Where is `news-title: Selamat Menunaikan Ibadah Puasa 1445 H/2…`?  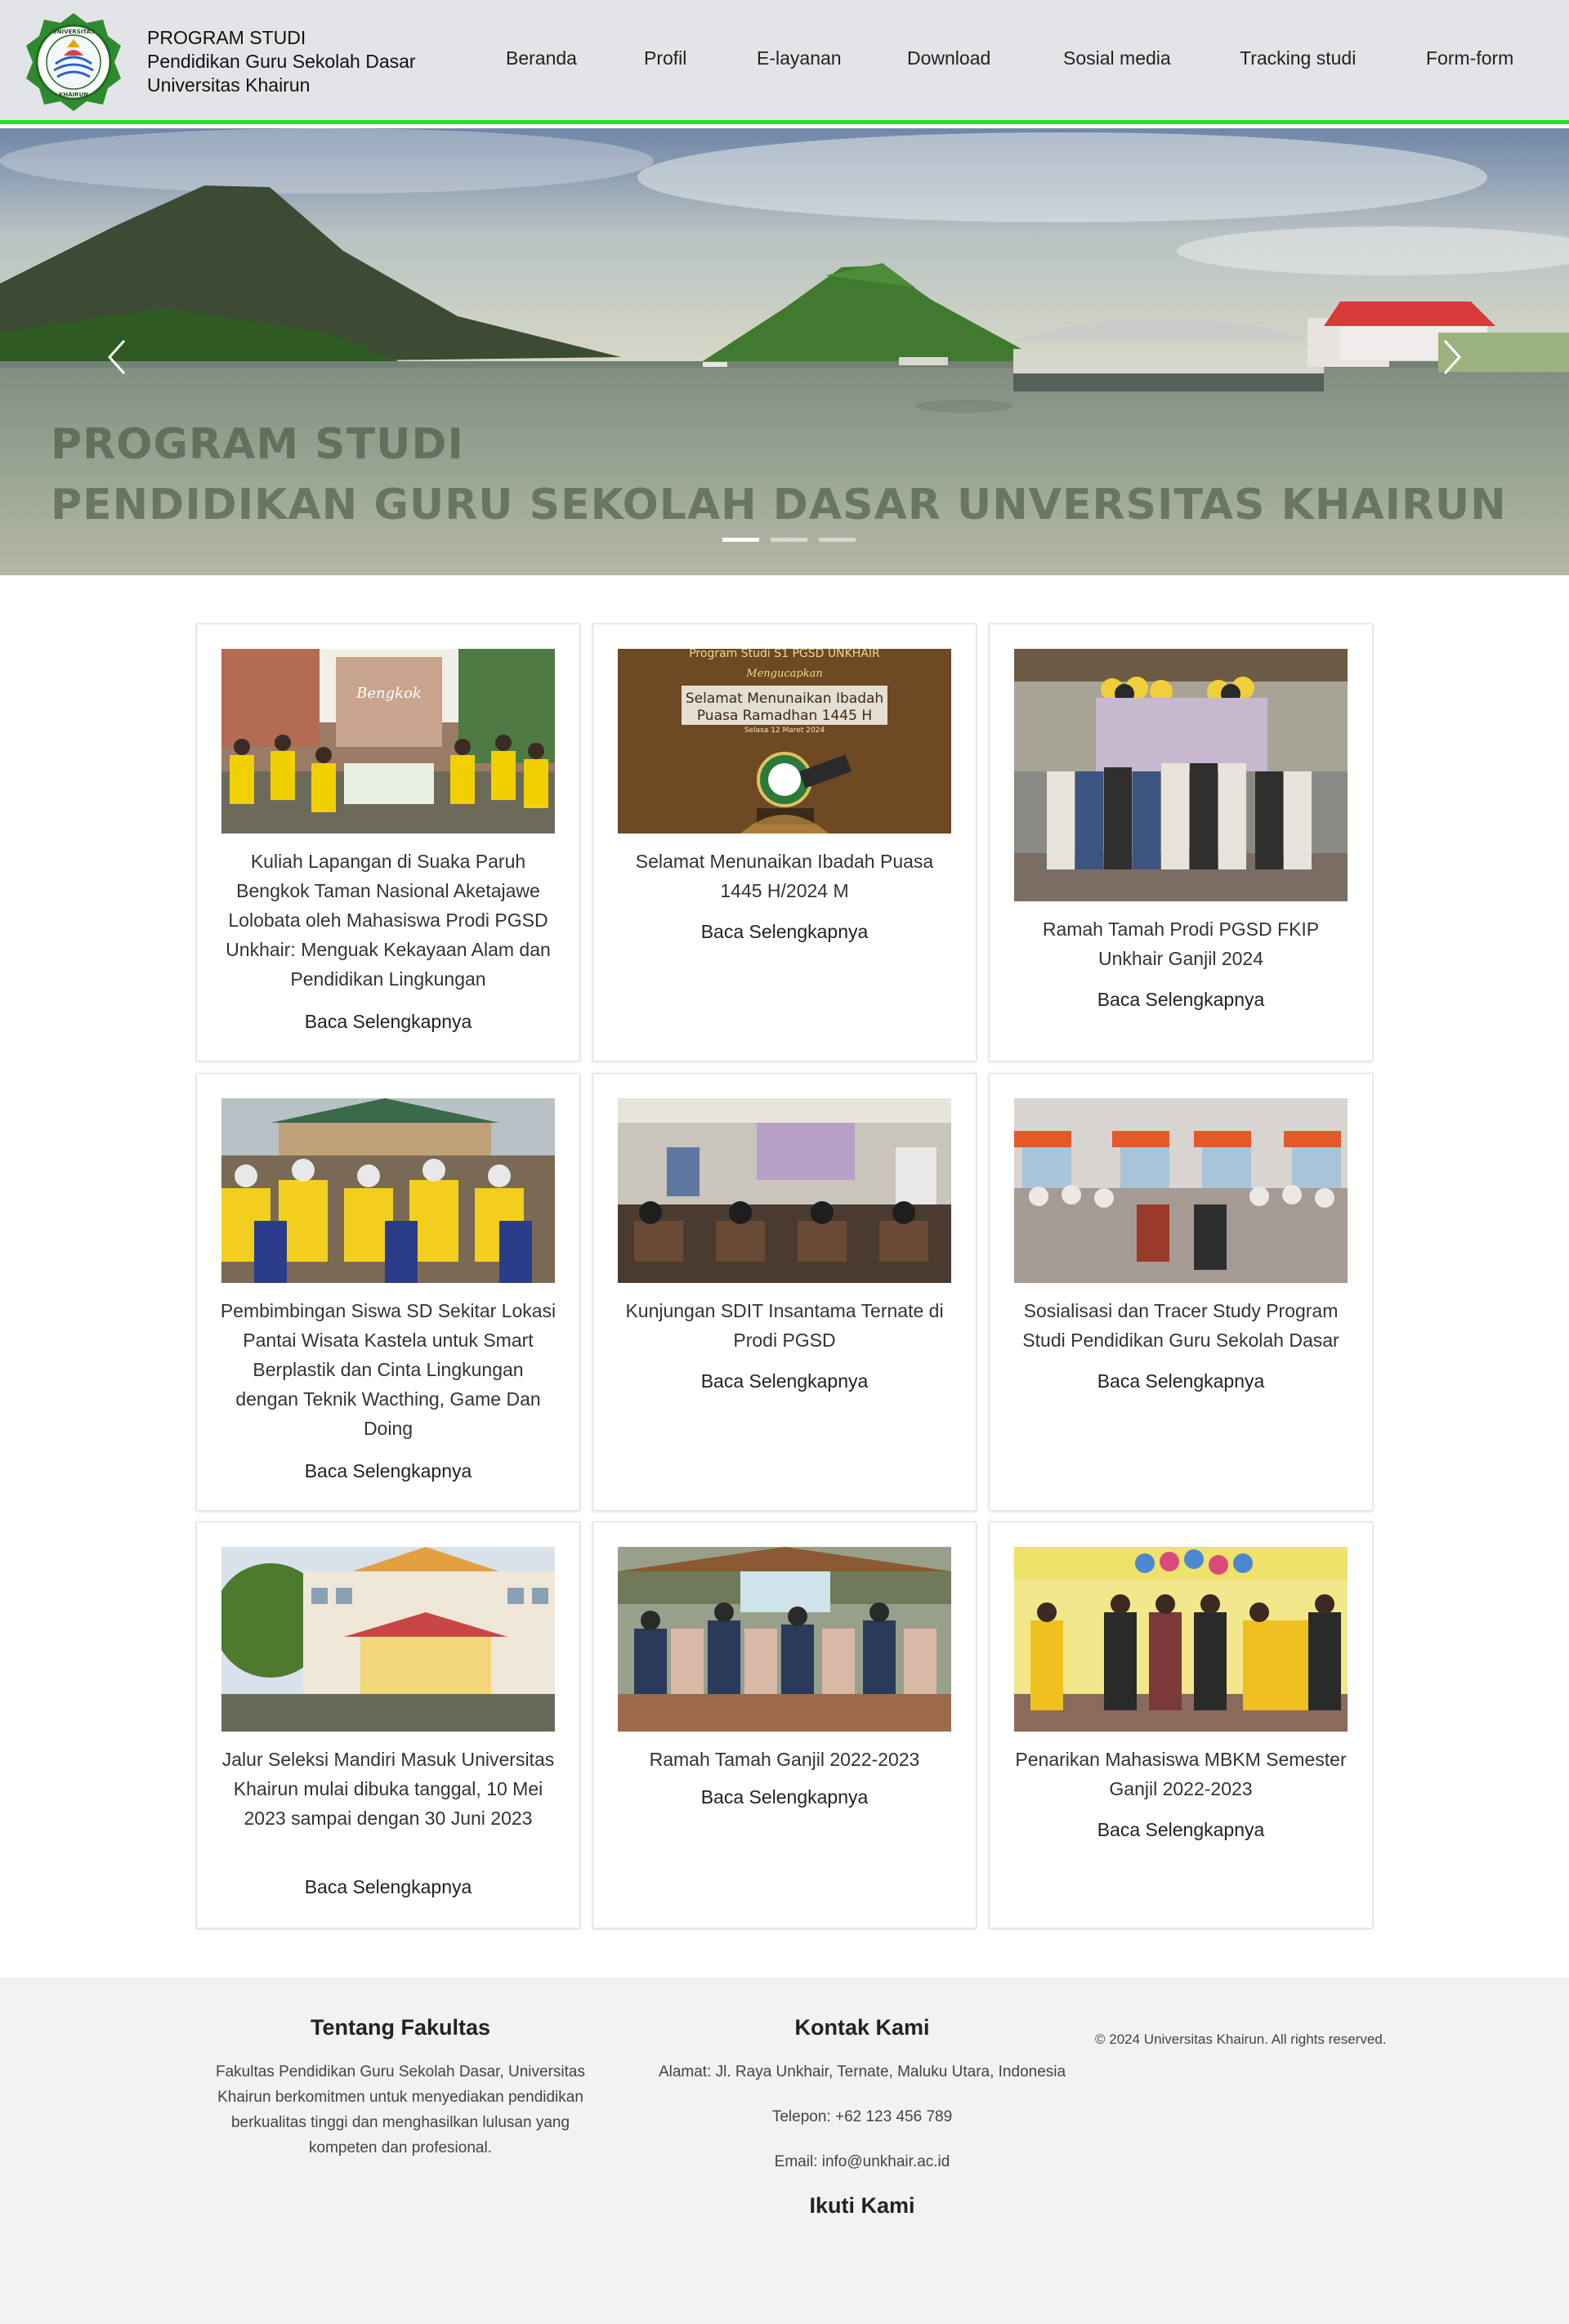 news-title: Selamat Menunaikan Ibadah Puasa 1445 H/2… is located at coordinates (784, 876).